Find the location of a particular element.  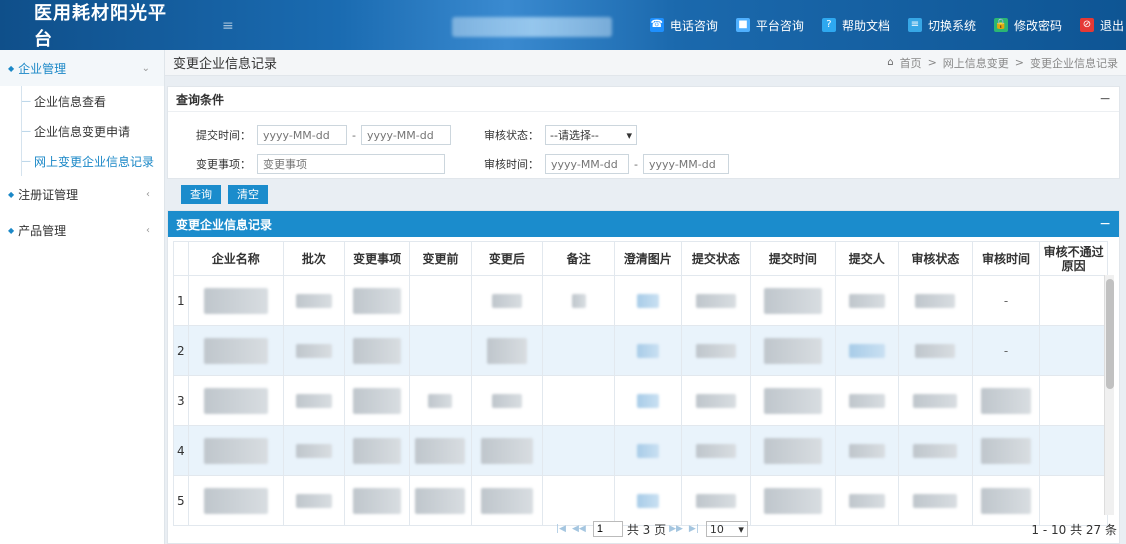

column-header: 审核时间 is located at coordinates (1006, 258).